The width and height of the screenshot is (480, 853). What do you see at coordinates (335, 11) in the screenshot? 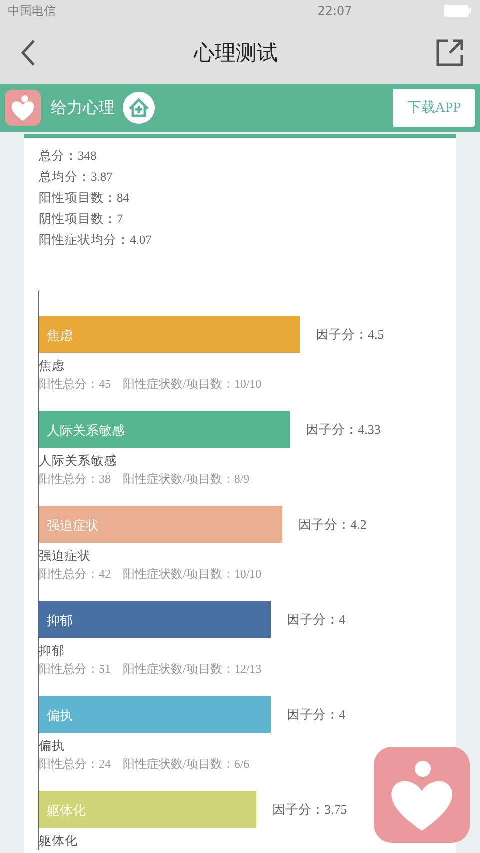
I see `clock: 22:07` at bounding box center [335, 11].